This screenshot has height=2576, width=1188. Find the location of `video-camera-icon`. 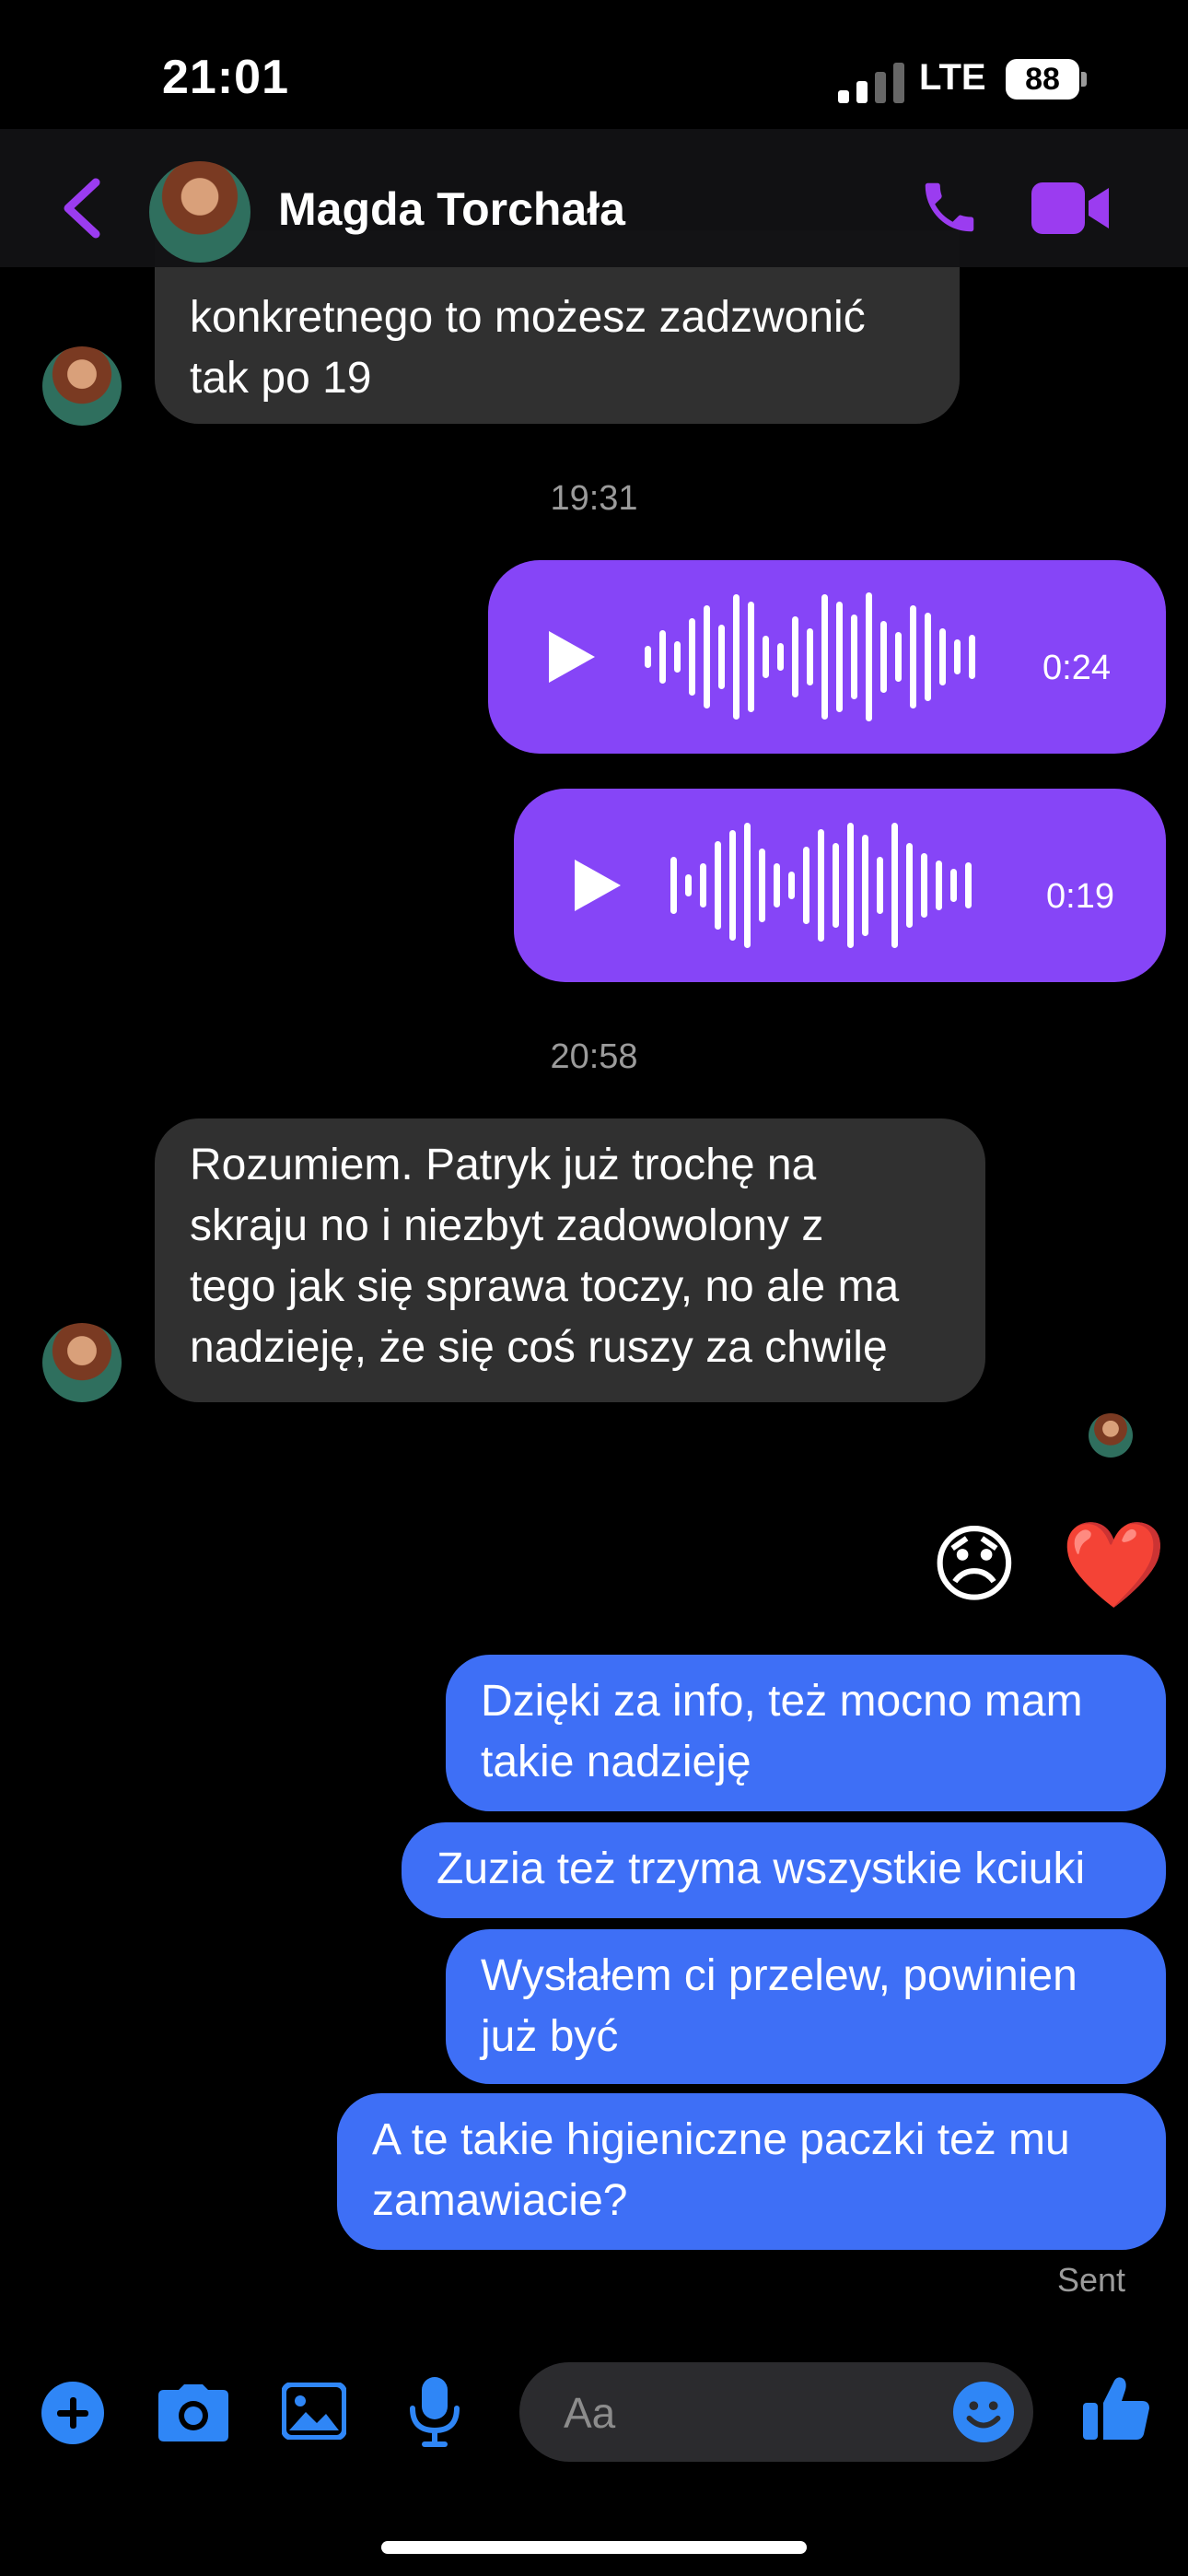

video-camera-icon is located at coordinates (1070, 208).